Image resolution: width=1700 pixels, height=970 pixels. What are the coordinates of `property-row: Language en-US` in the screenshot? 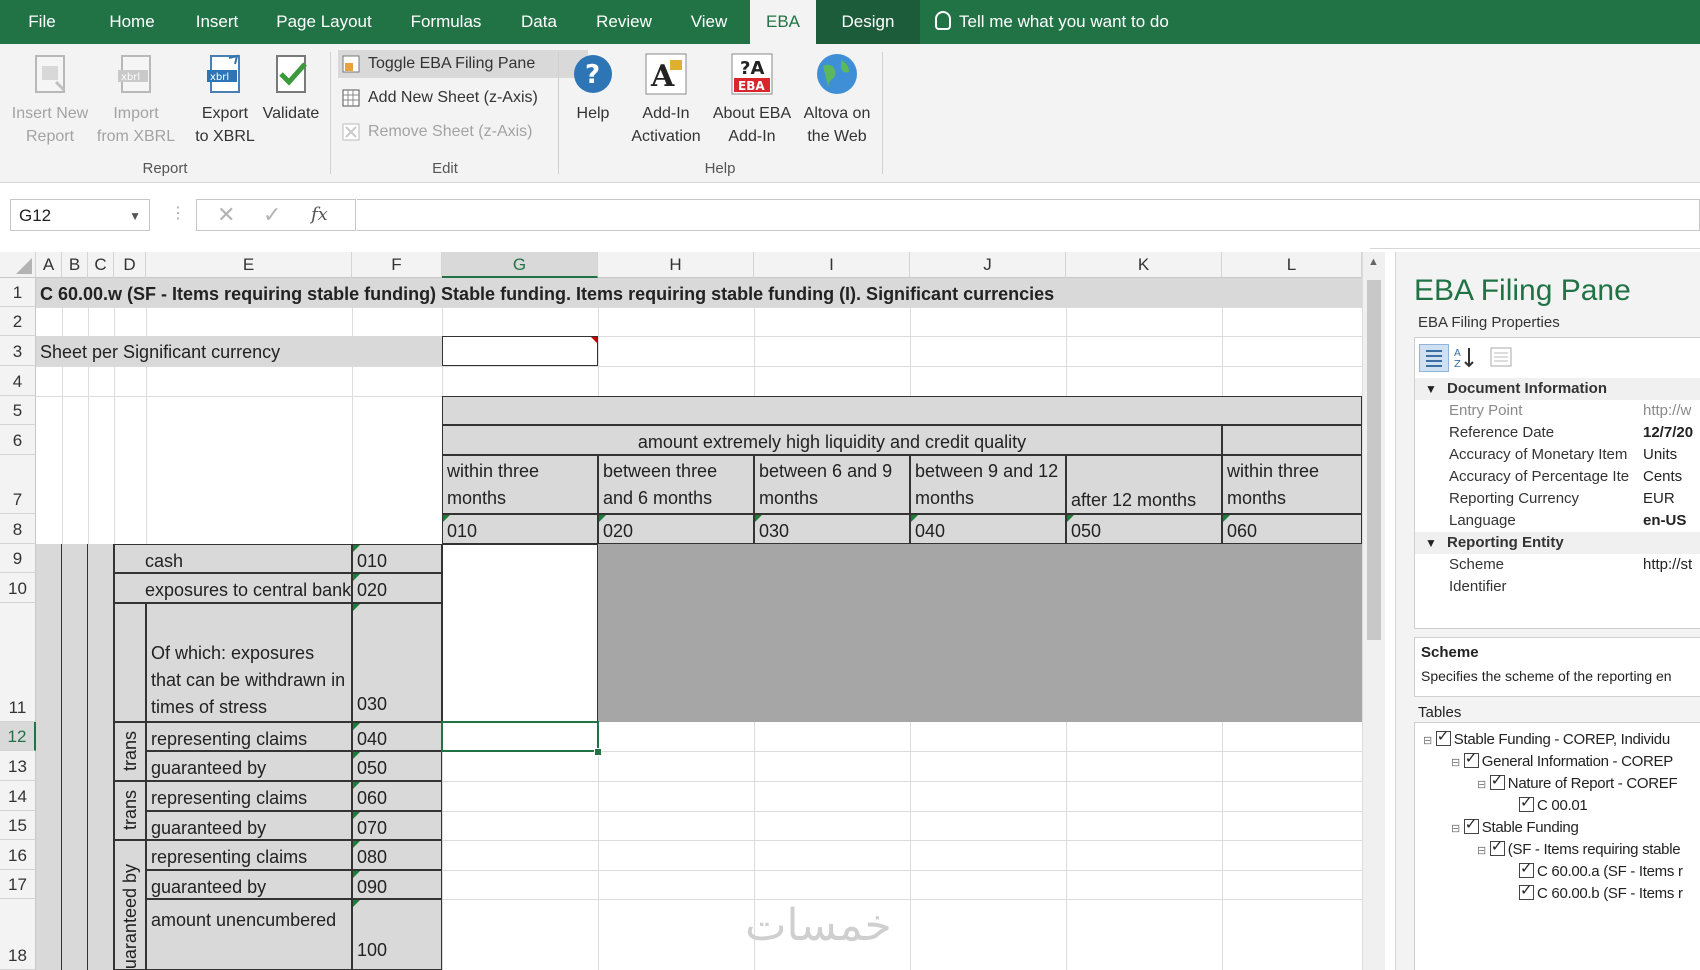 It's located at (1557, 521).